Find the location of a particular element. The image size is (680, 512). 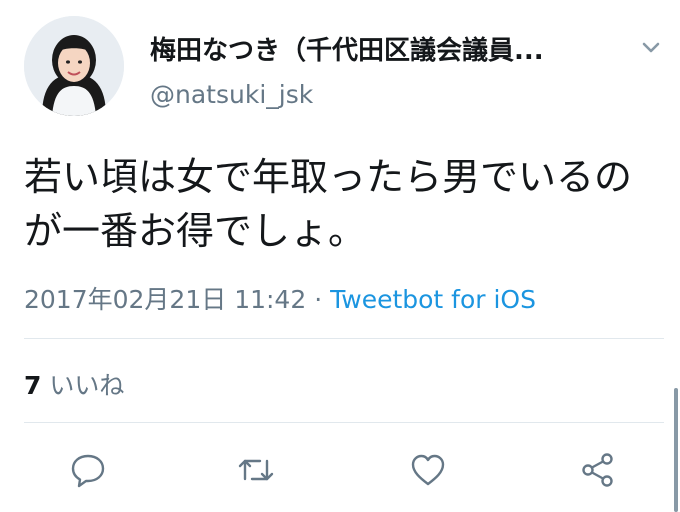

like-button is located at coordinates (428, 470).